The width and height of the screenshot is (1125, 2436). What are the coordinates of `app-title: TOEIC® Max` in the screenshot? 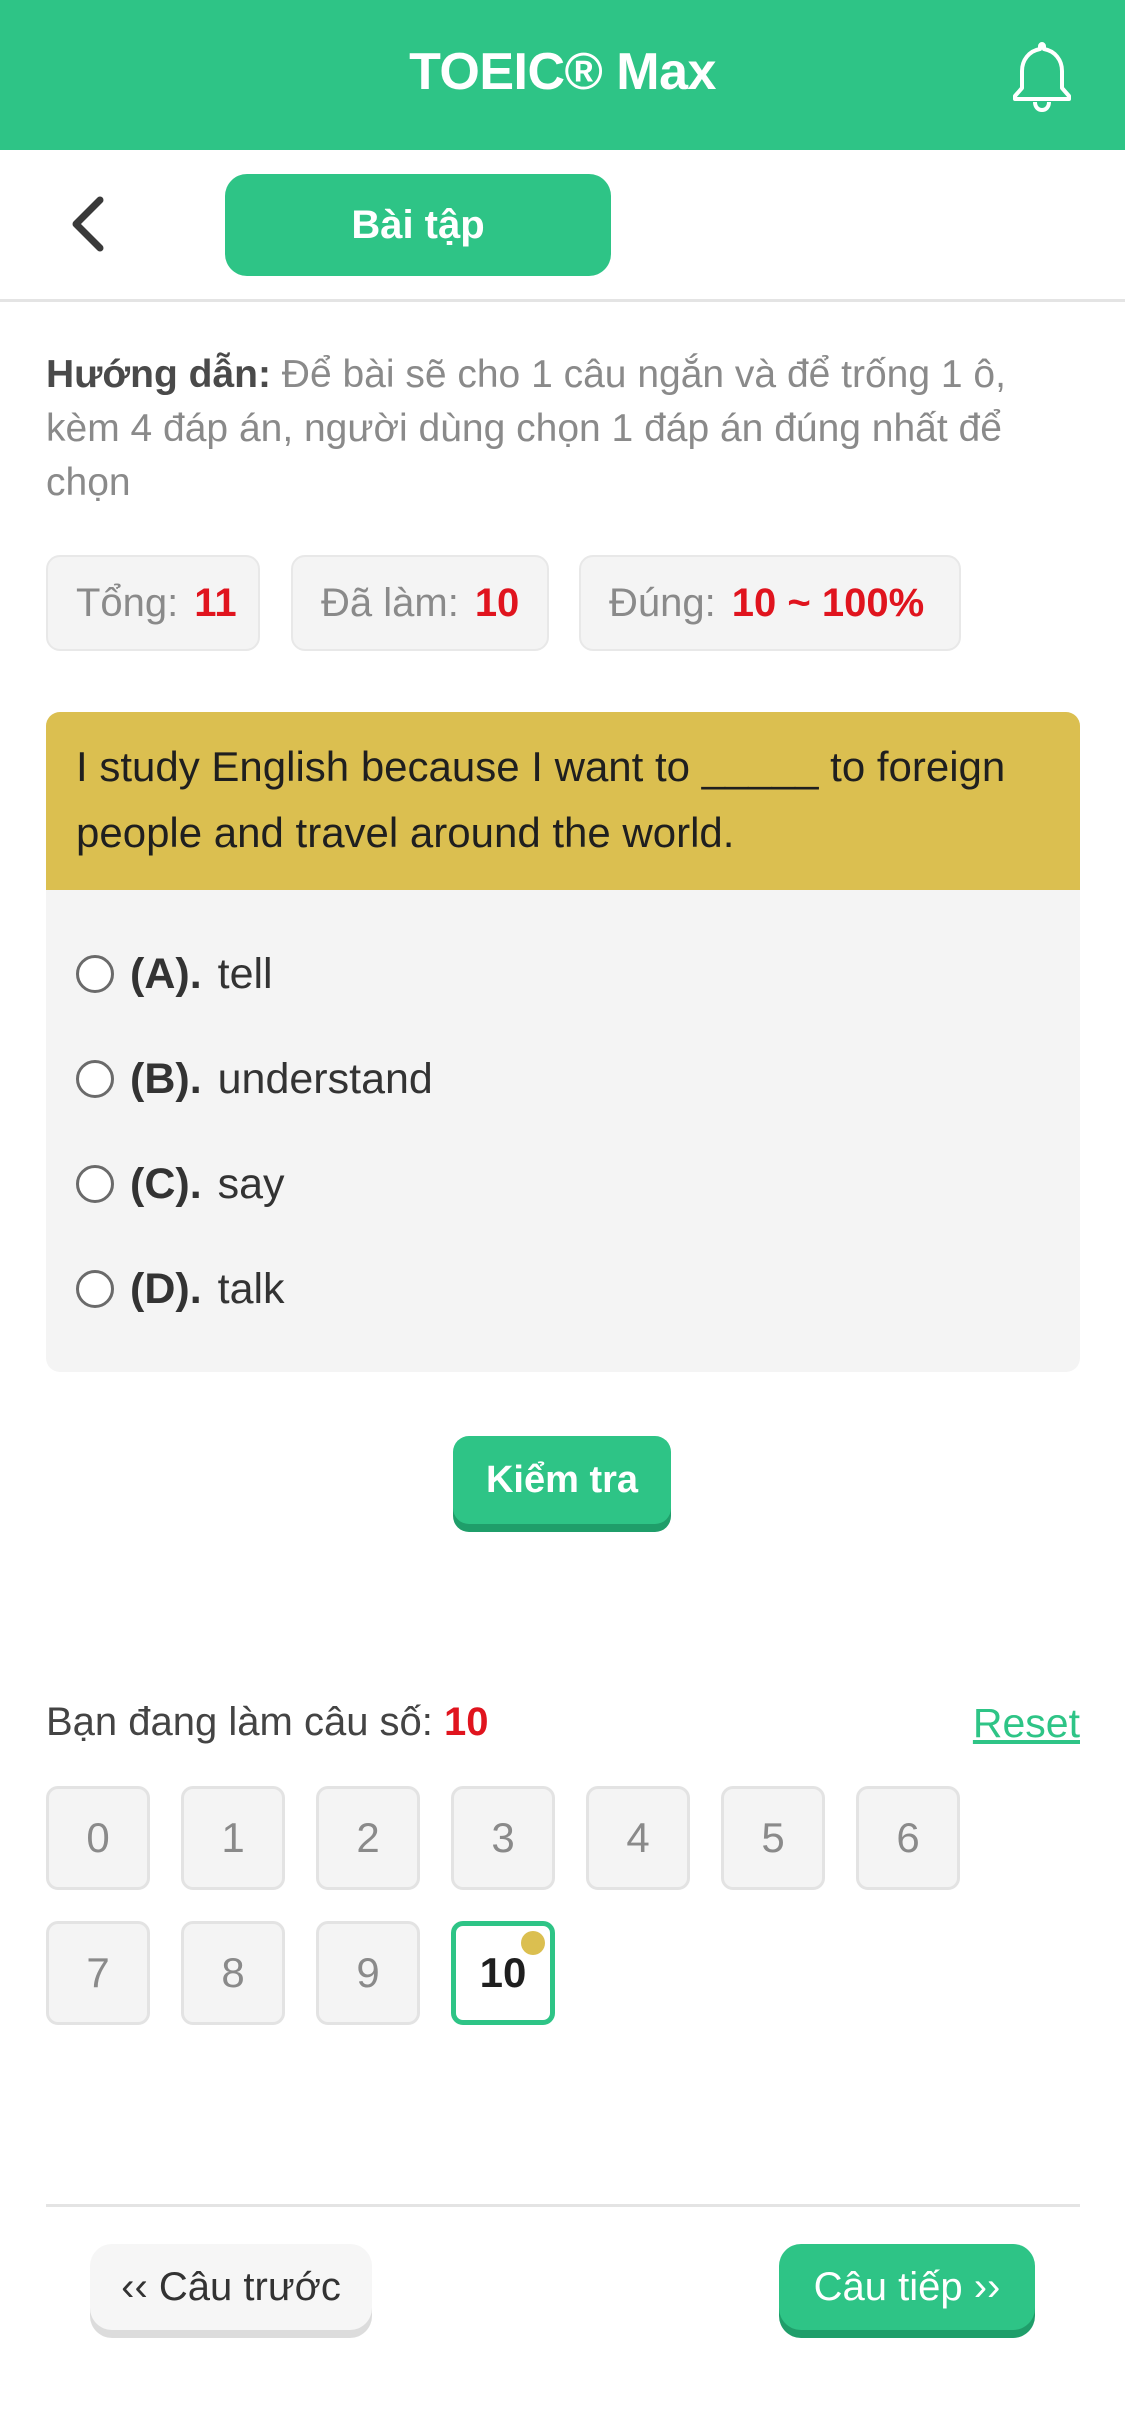 It's located at (562, 72).